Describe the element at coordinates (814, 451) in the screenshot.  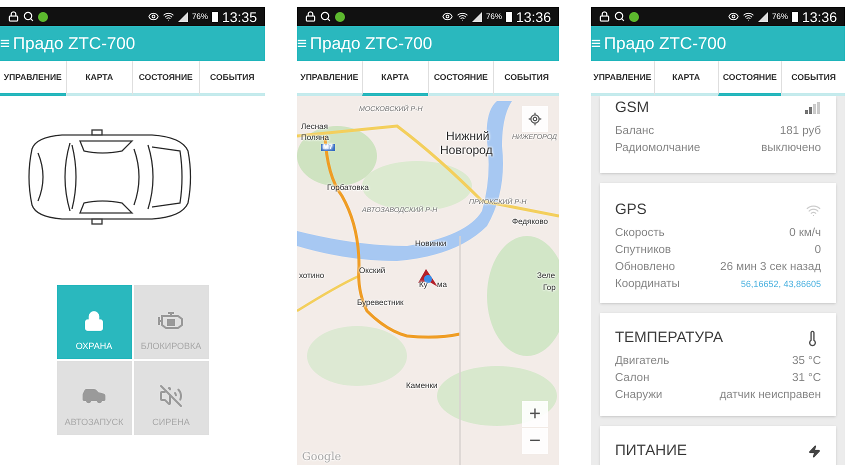
I see `lightning-icon` at that location.